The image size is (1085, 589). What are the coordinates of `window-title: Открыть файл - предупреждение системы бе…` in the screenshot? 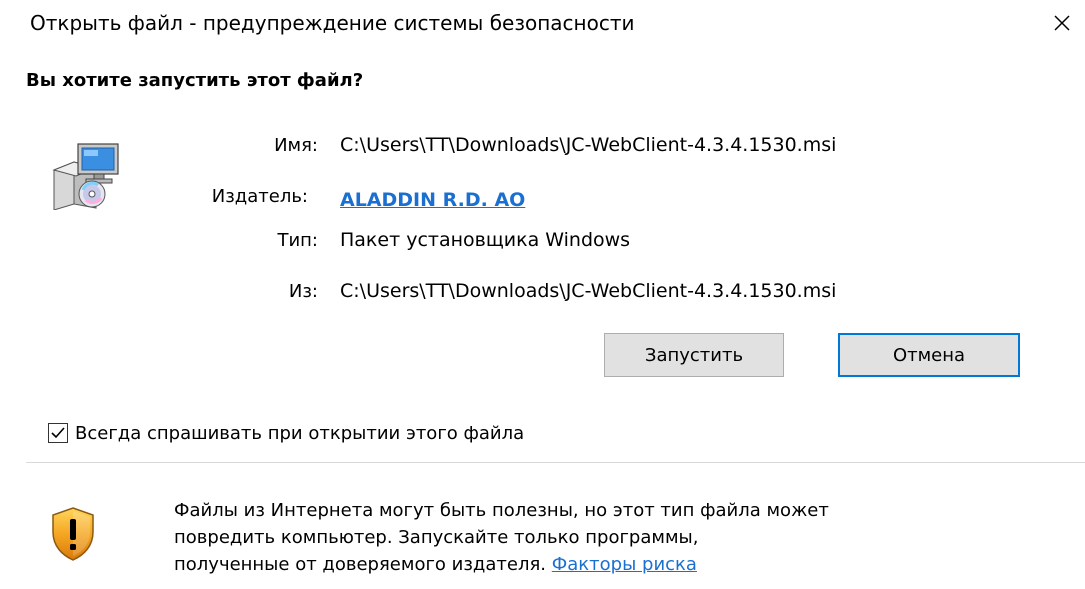 It's located at (332, 23).